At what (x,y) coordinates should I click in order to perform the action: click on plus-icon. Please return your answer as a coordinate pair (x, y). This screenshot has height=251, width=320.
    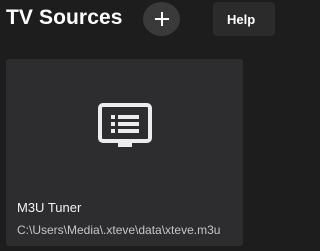
    Looking at the image, I should click on (161, 19).